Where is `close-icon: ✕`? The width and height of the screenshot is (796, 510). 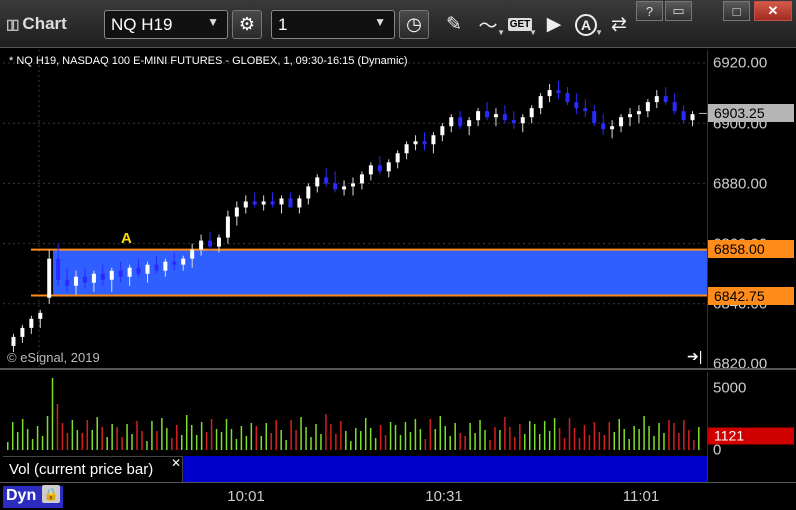 close-icon: ✕ is located at coordinates (176, 463).